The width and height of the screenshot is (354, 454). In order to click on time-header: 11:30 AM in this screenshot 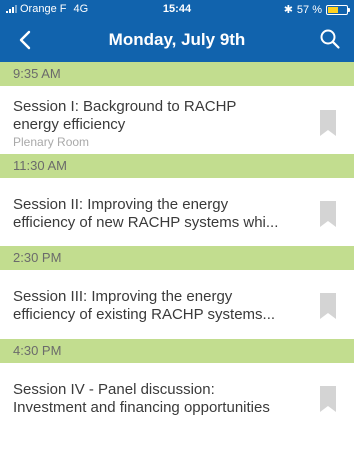, I will do `click(177, 166)`.